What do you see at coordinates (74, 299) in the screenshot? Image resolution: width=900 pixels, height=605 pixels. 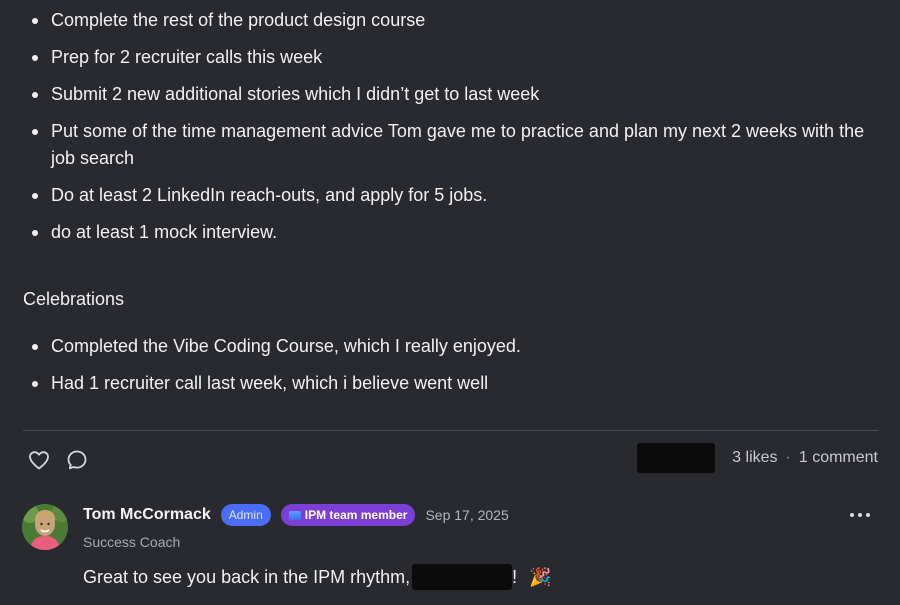 I see `celebrations-heading: Celebrations` at bounding box center [74, 299].